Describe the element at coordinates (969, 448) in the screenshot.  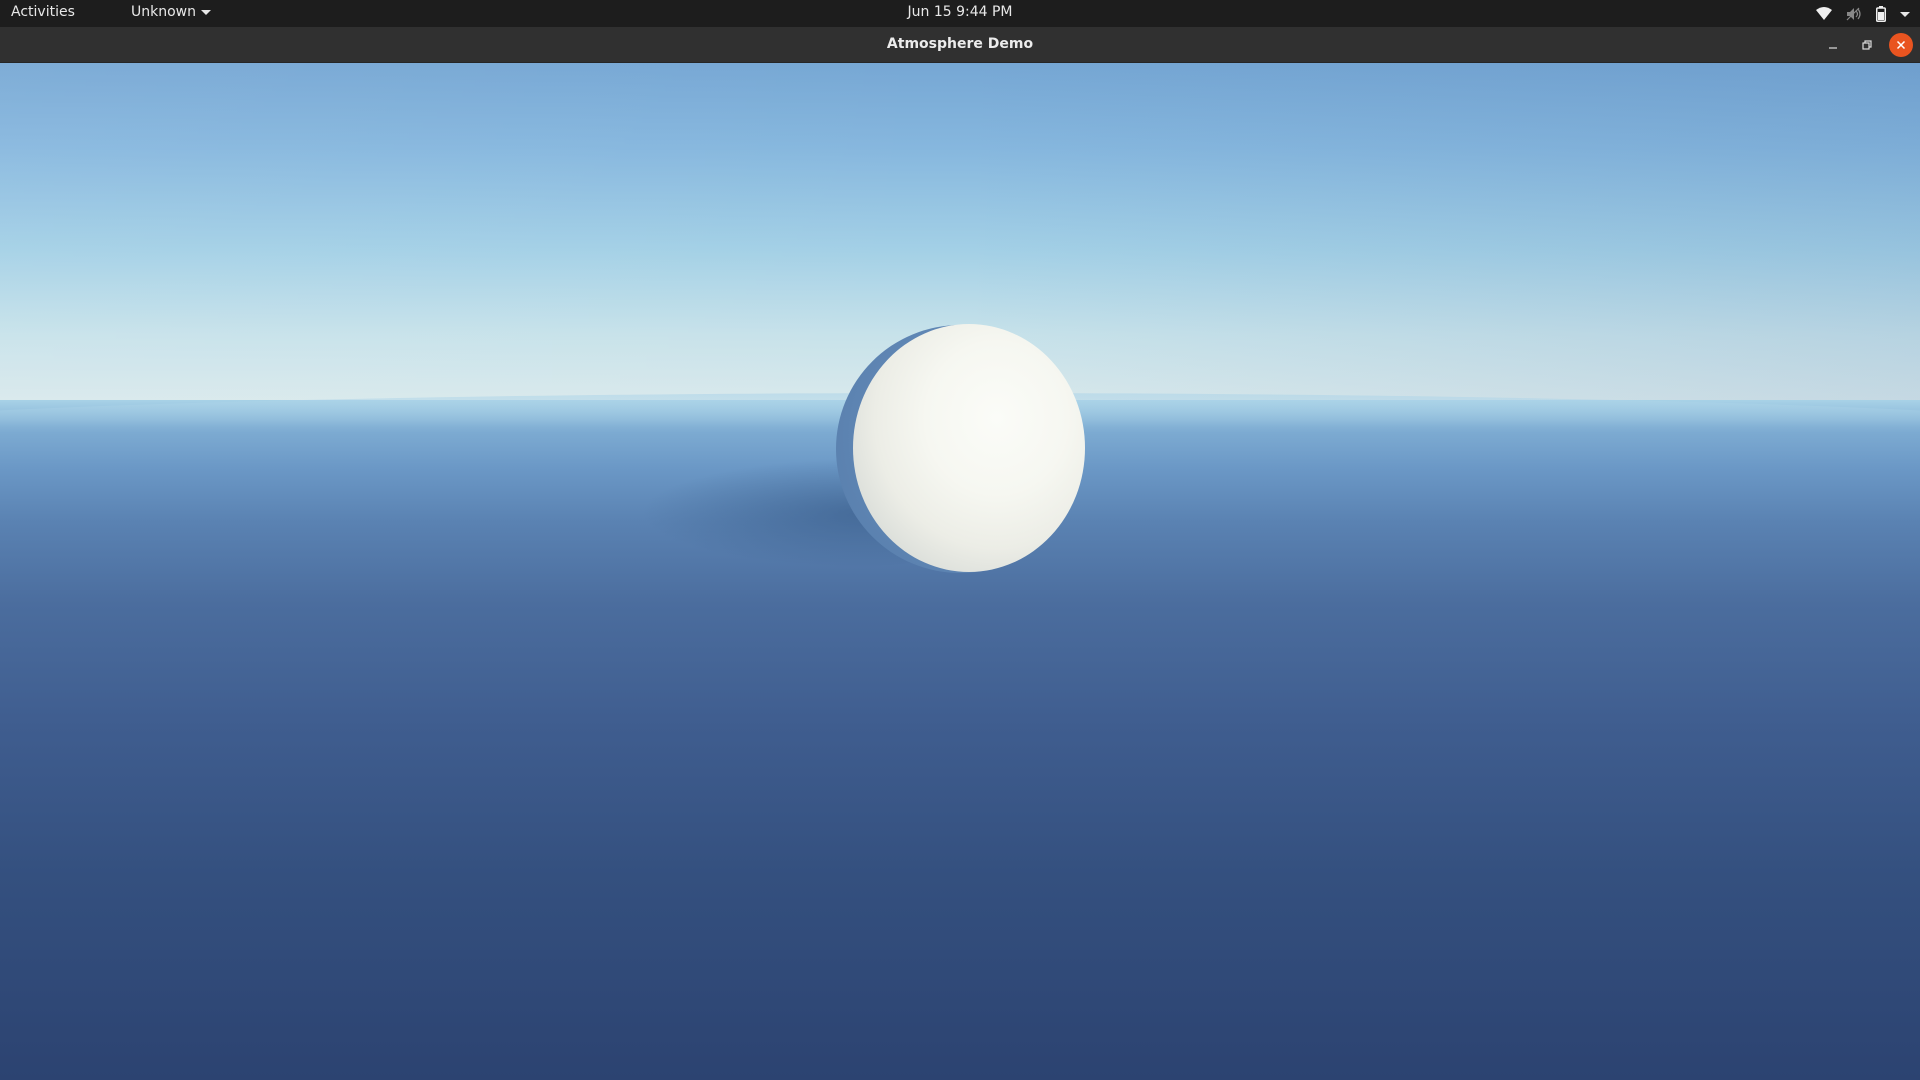
I see `sphere` at that location.